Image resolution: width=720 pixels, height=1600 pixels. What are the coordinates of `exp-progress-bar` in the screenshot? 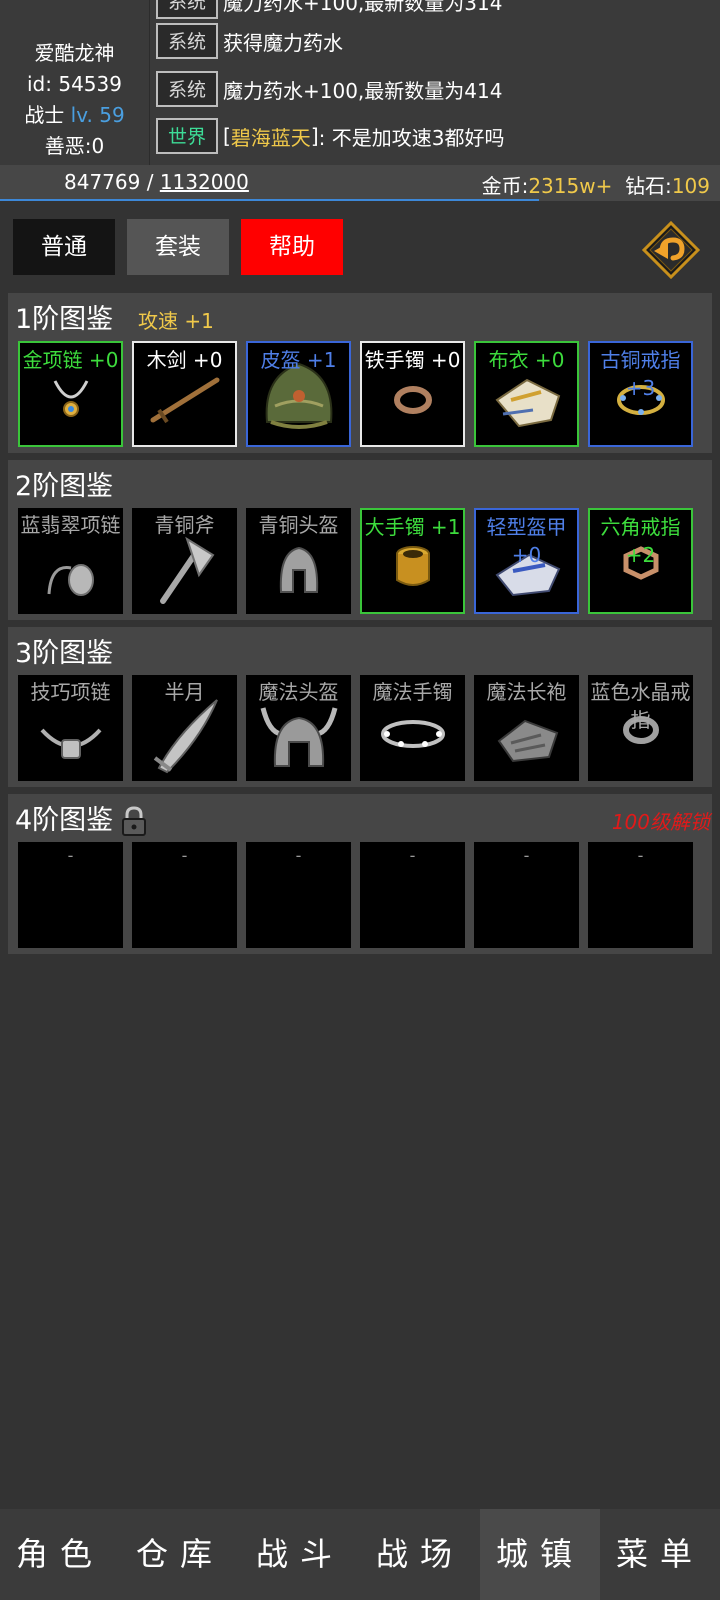 It's located at (270, 200).